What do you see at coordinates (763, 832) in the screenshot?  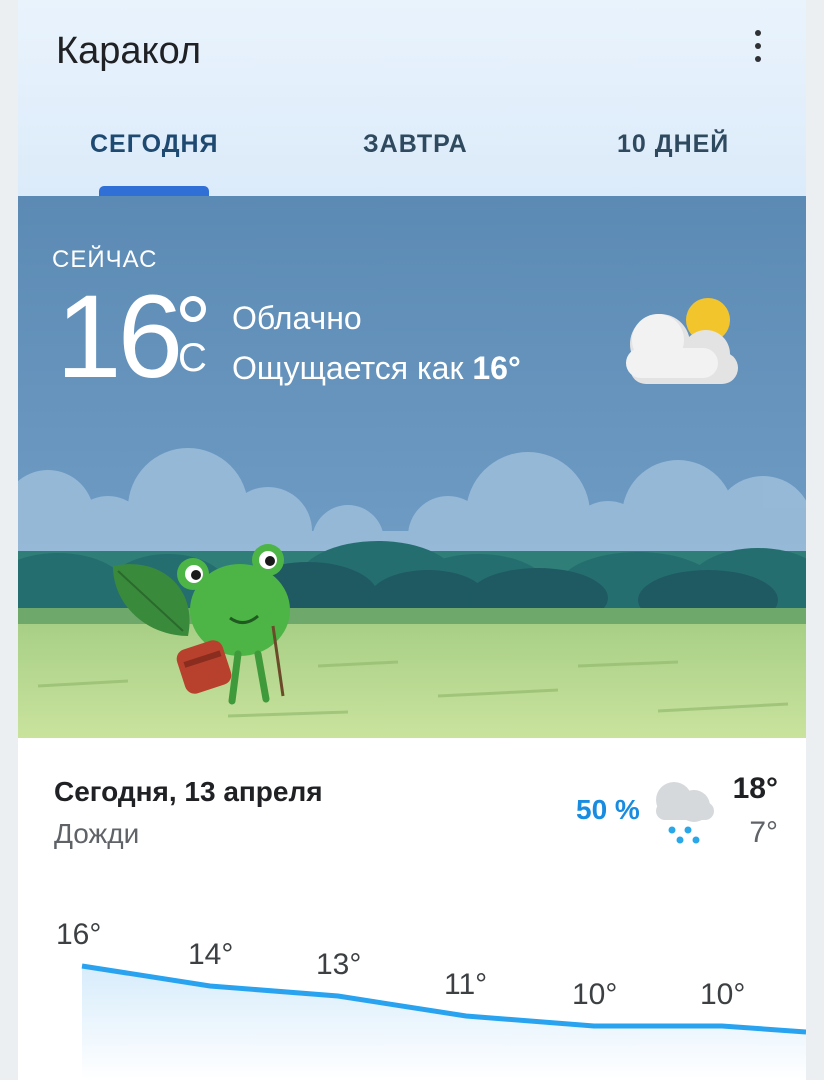 I see `low-temperature: 7°` at bounding box center [763, 832].